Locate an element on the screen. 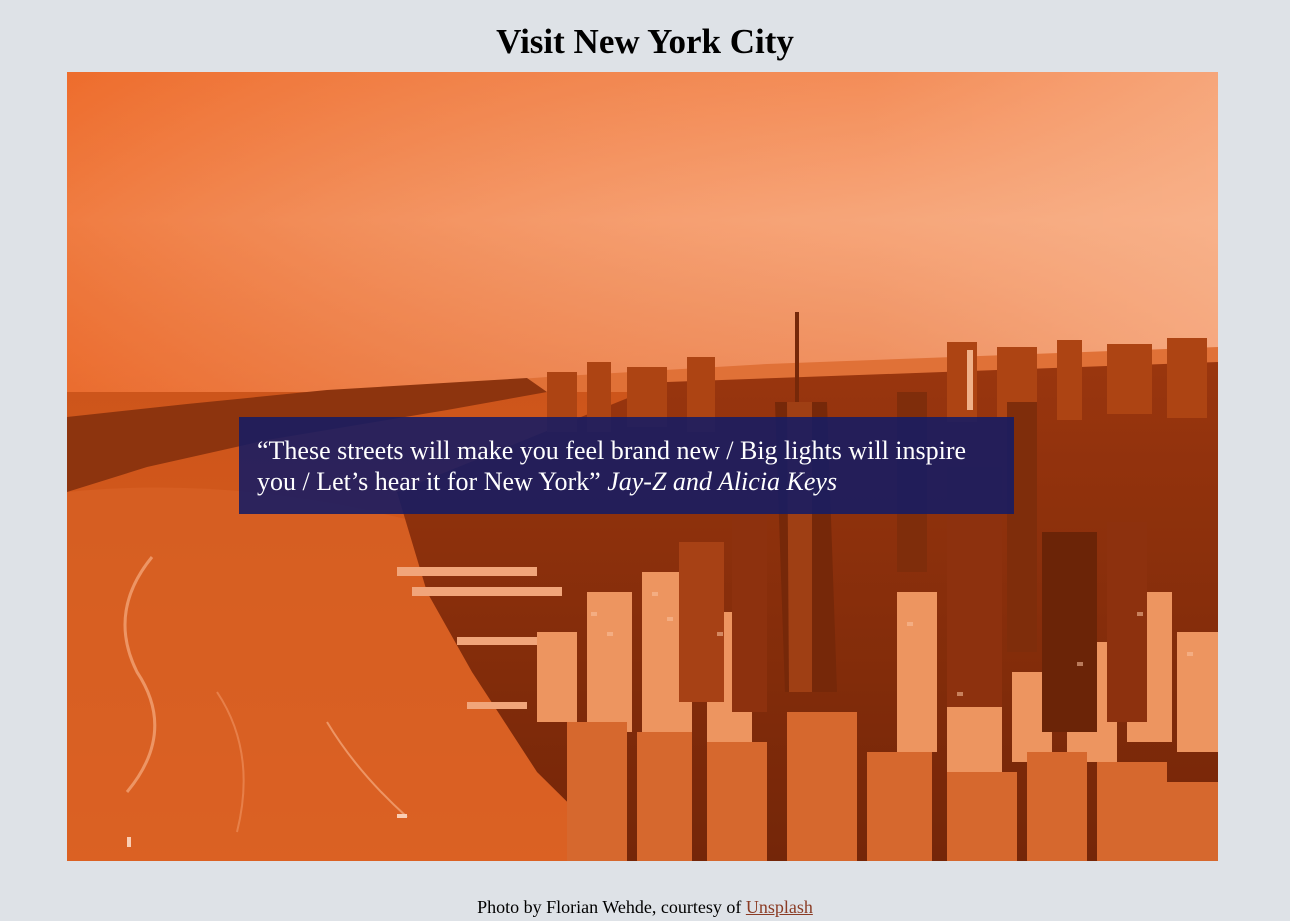  quote-author: Jay-Z and Alicia Keys is located at coordinates (722, 481).